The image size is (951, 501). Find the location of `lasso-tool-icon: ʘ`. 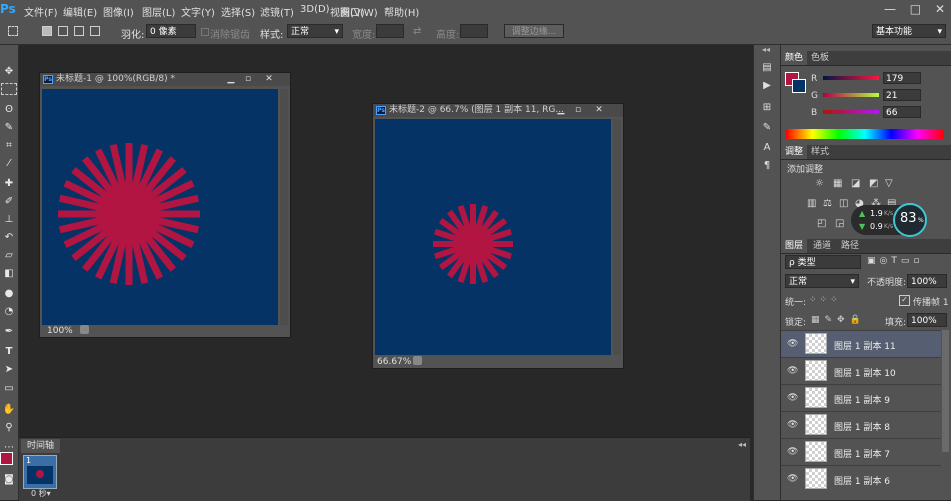

lasso-tool-icon: ʘ is located at coordinates (9, 110).